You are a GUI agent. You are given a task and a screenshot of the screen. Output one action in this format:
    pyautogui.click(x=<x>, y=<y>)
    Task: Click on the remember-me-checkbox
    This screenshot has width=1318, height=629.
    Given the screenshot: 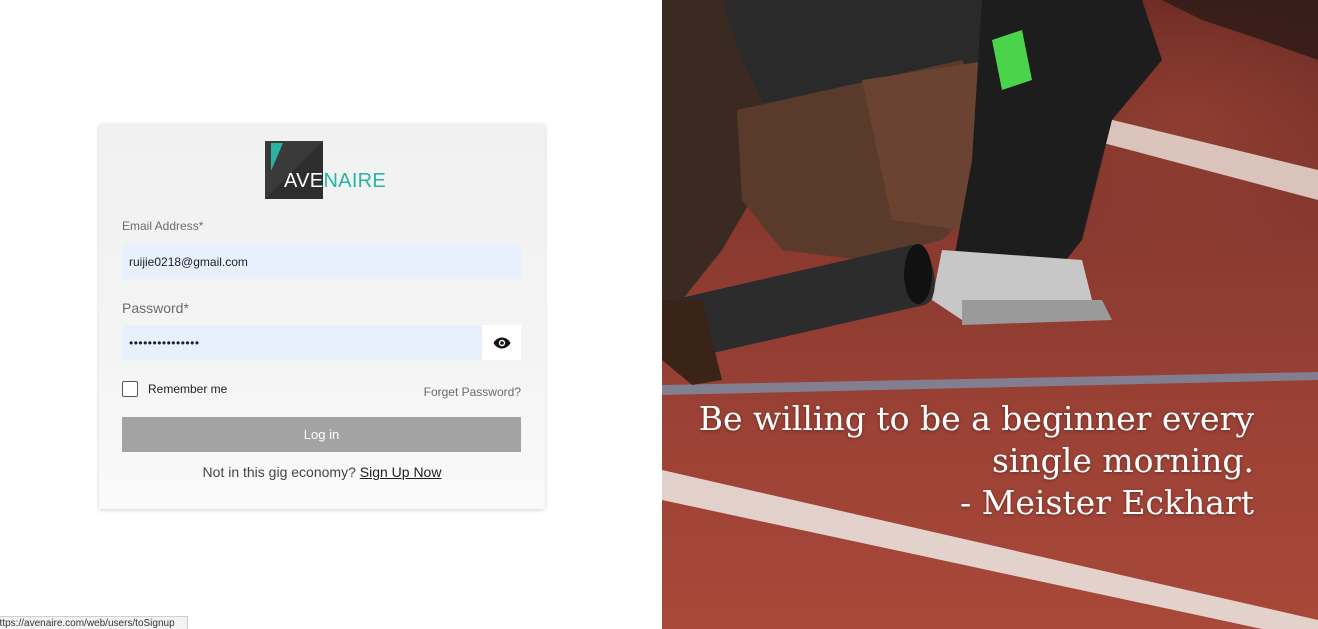 What is the action you would take?
    pyautogui.click(x=130, y=389)
    